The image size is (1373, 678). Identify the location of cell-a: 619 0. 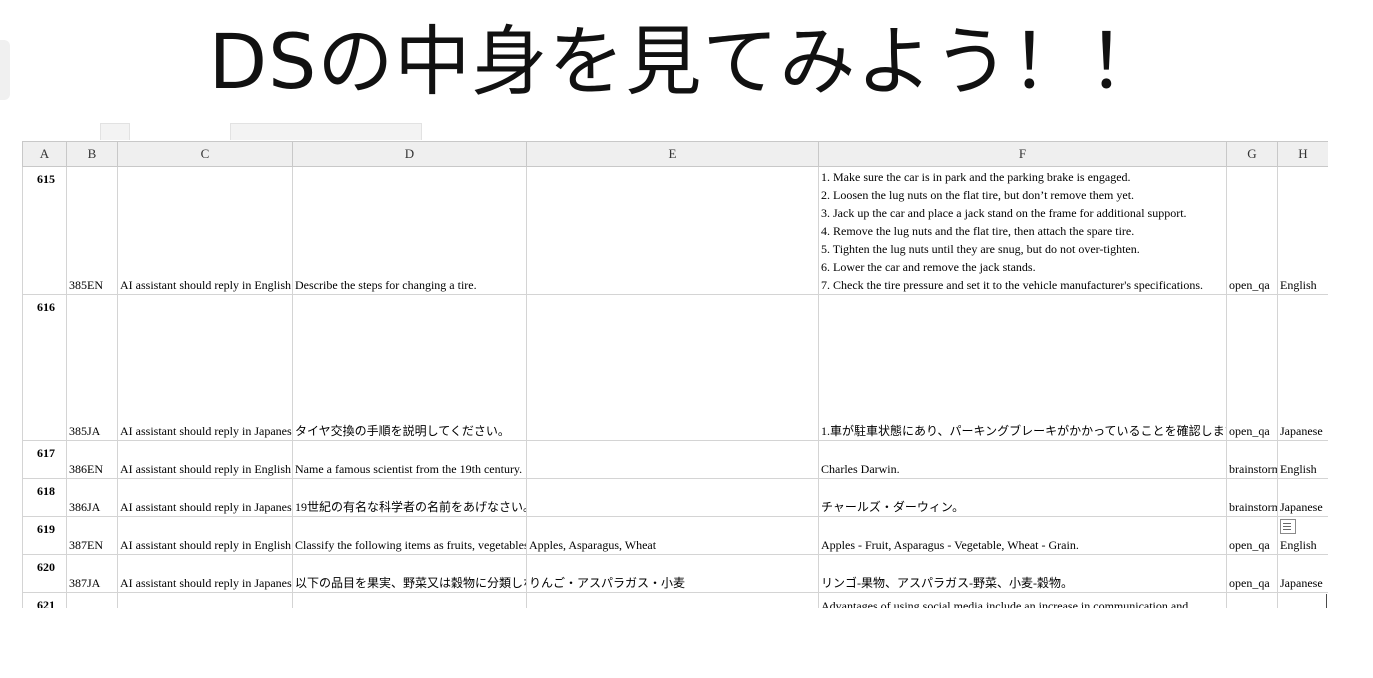
(44, 535).